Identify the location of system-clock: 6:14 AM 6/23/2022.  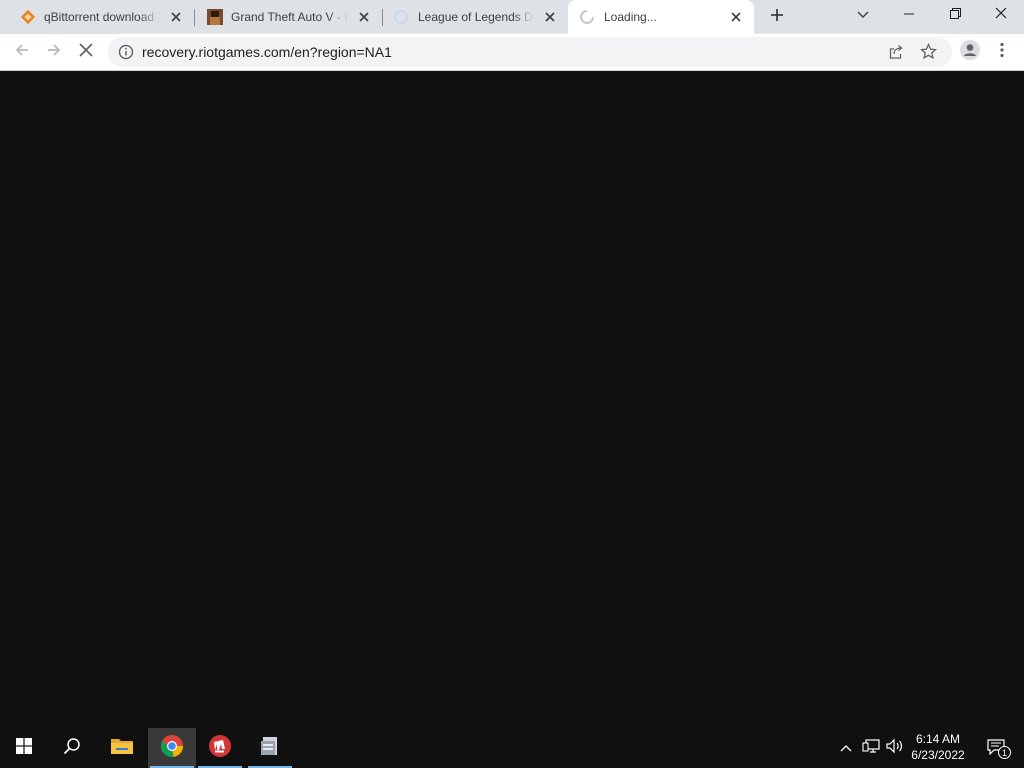
(938, 748).